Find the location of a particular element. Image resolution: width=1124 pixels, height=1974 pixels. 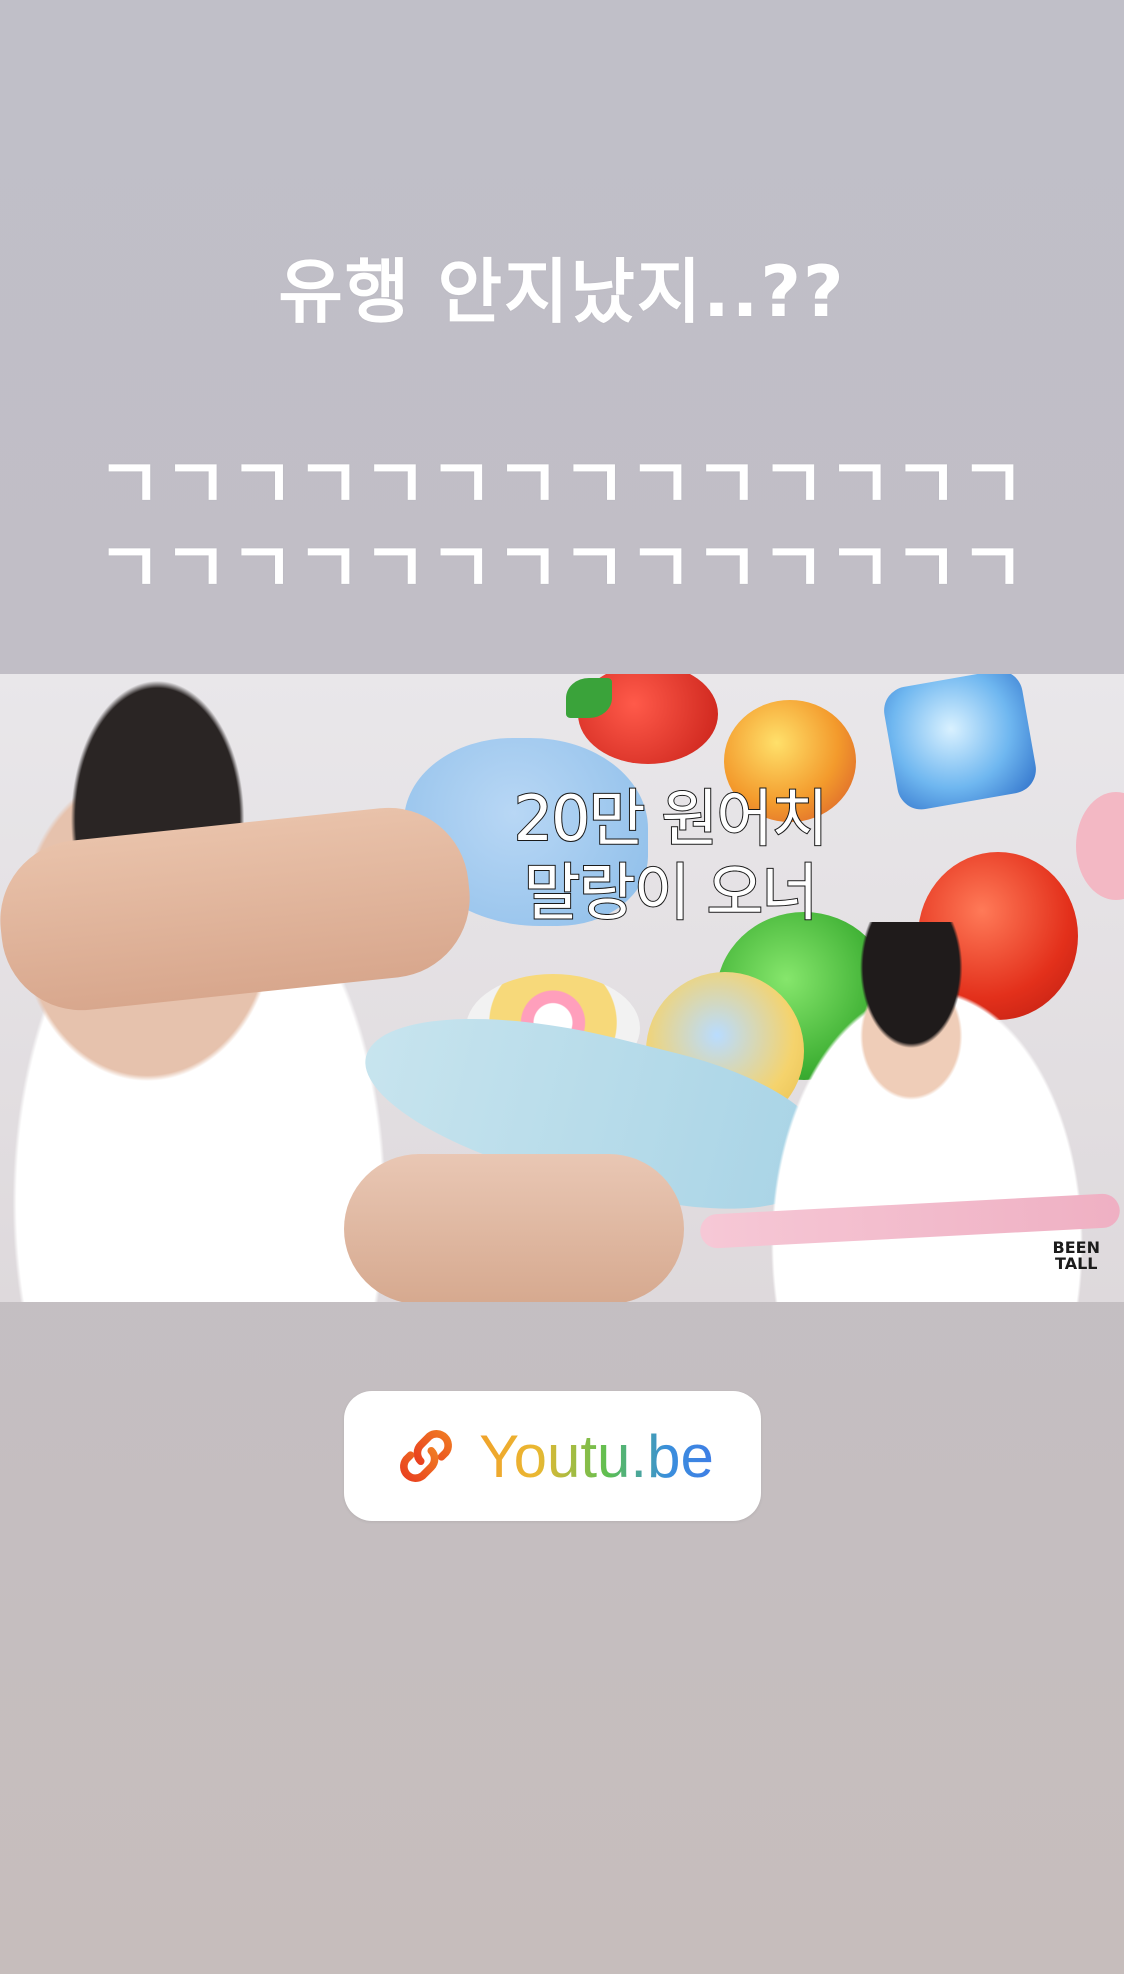

logo-text-2: TALL is located at coordinates (1076, 1263).